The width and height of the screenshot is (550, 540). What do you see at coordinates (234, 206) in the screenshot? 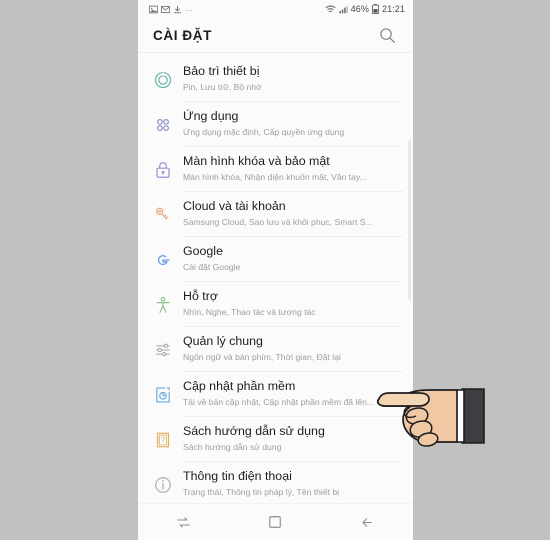
I see `settings-row-title: Cloud và tài khoản` at bounding box center [234, 206].